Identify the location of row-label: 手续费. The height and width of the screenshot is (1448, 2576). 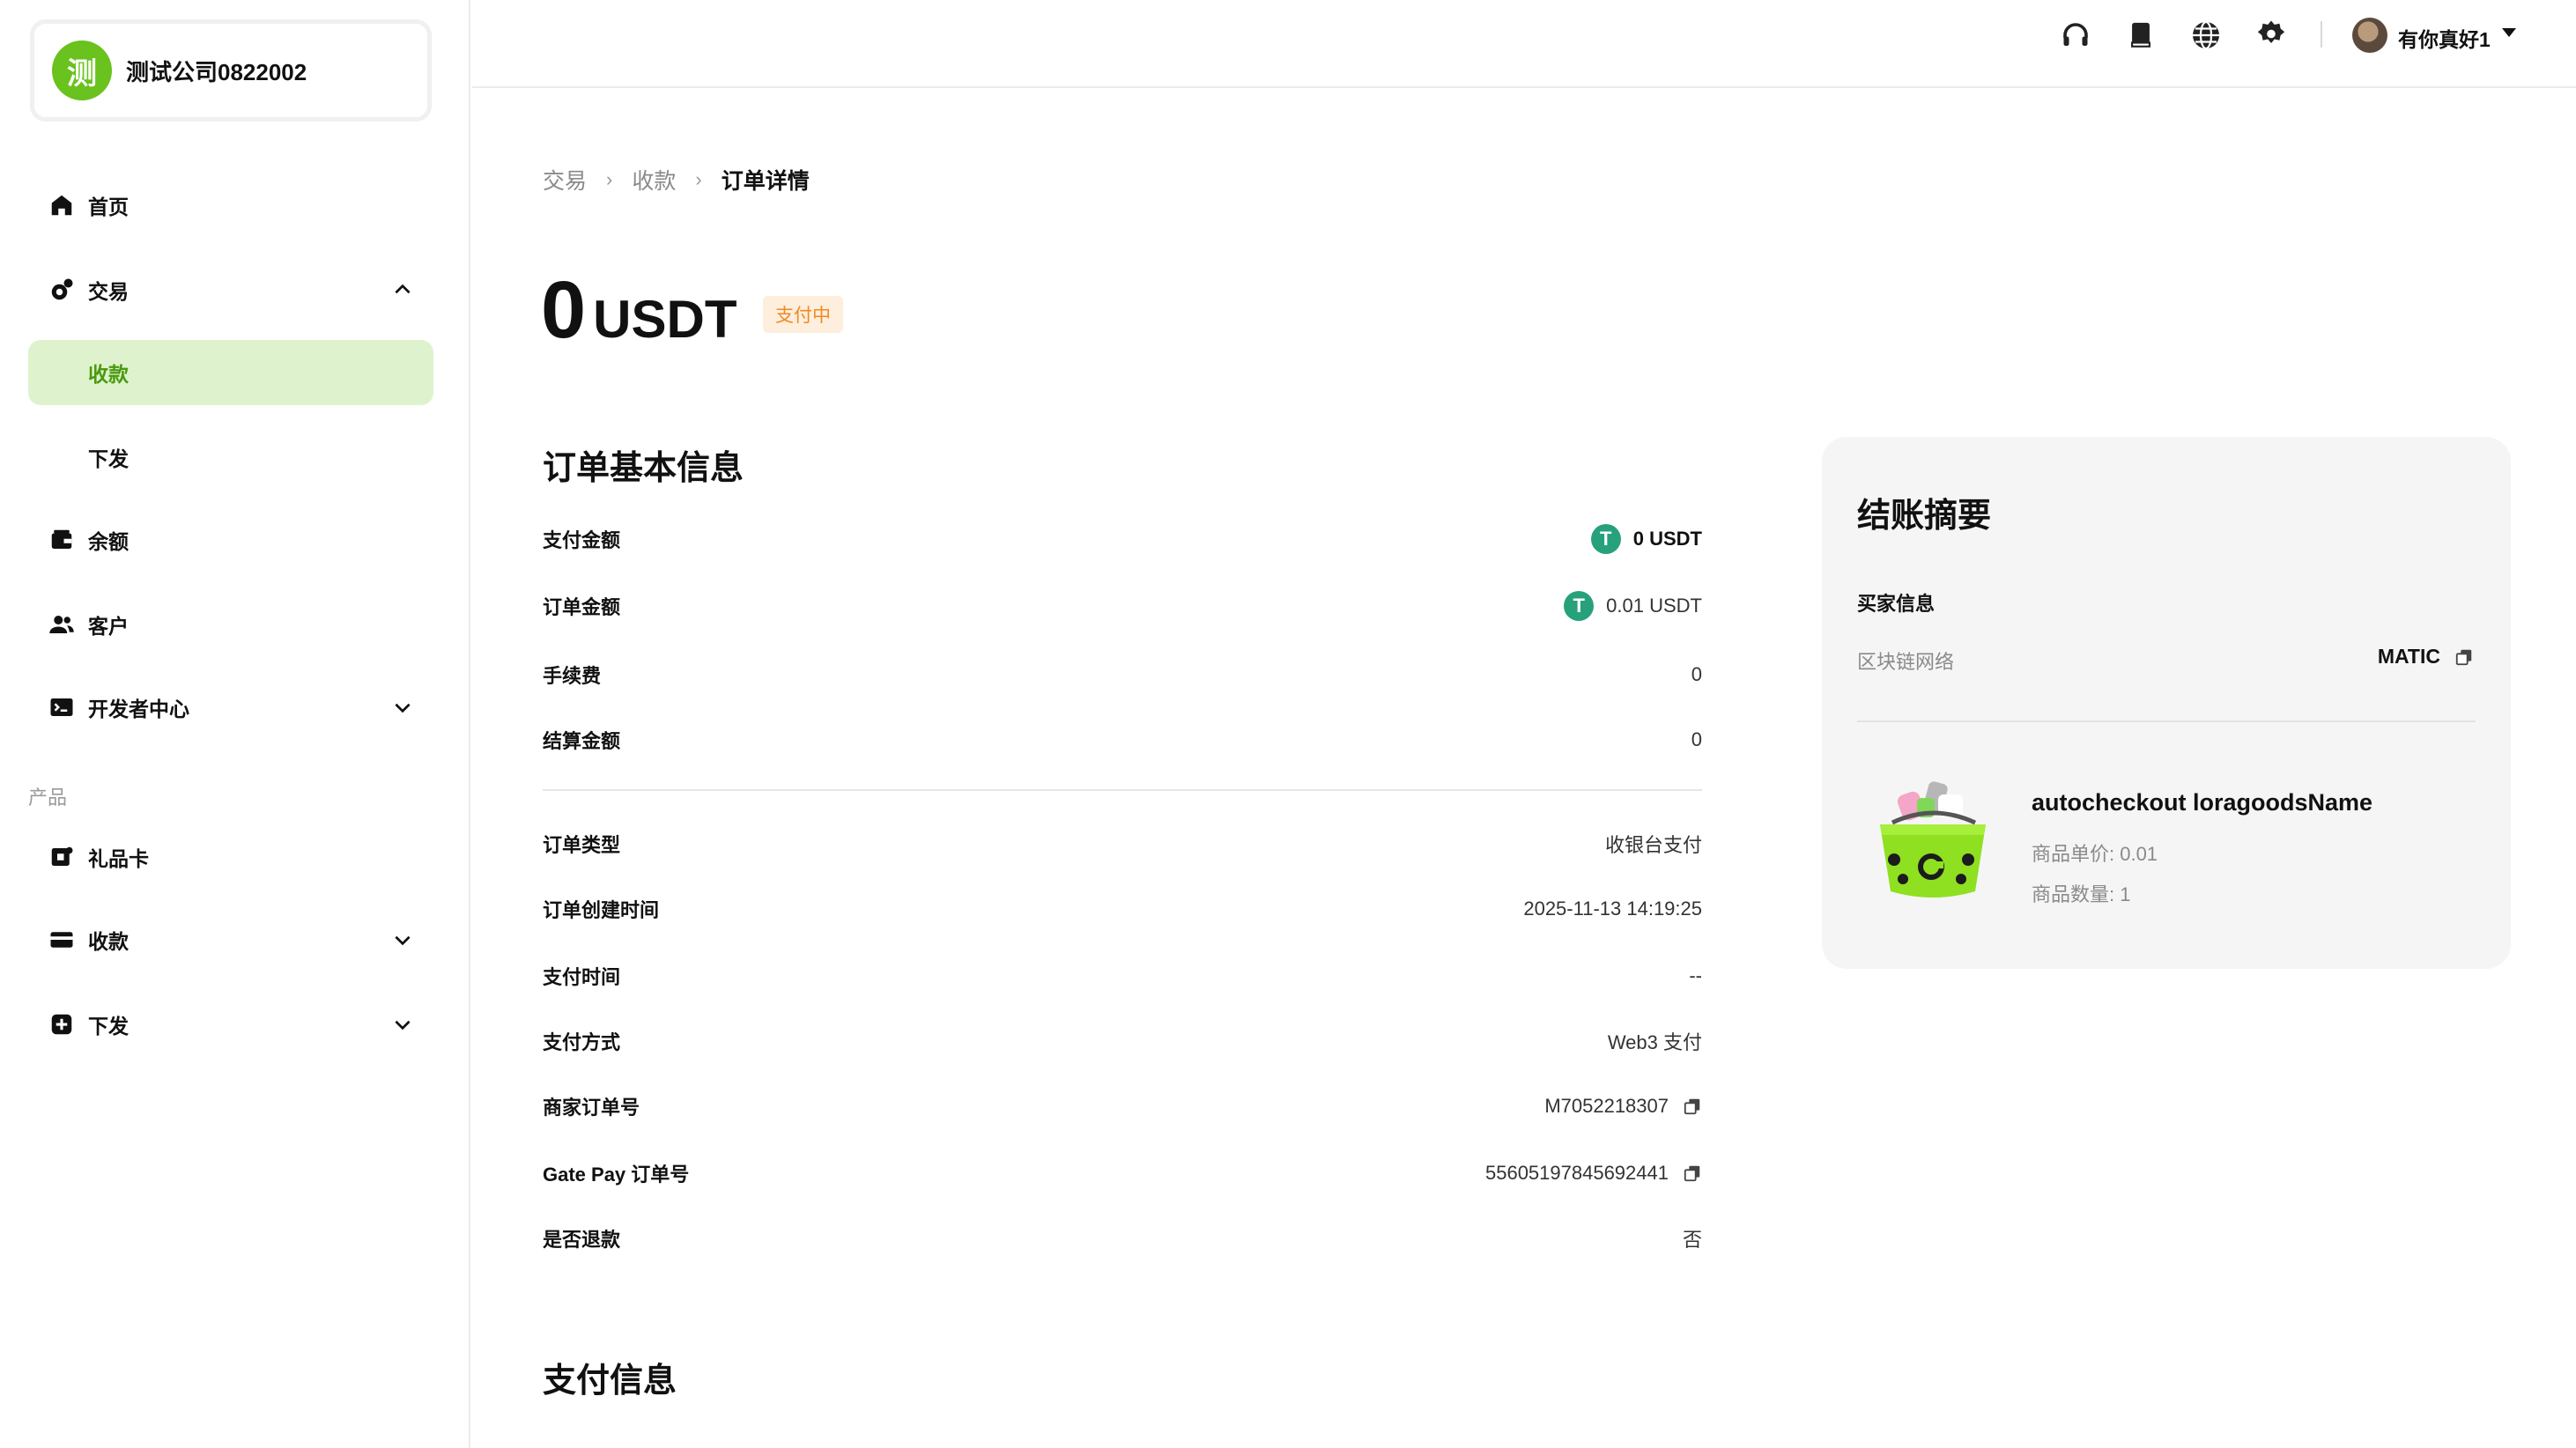
(572, 676).